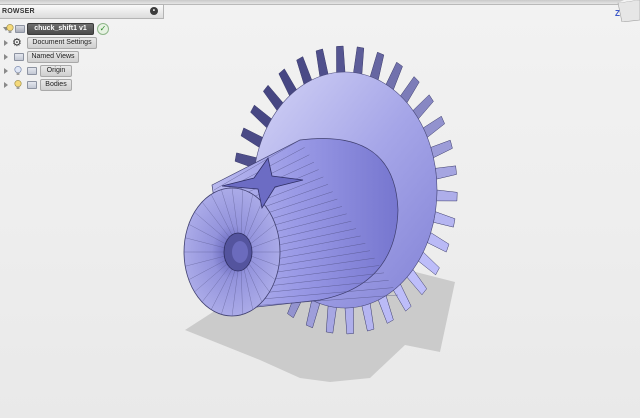  What do you see at coordinates (82, 57) in the screenshot?
I see `tree-row-named-views: Named Views` at bounding box center [82, 57].